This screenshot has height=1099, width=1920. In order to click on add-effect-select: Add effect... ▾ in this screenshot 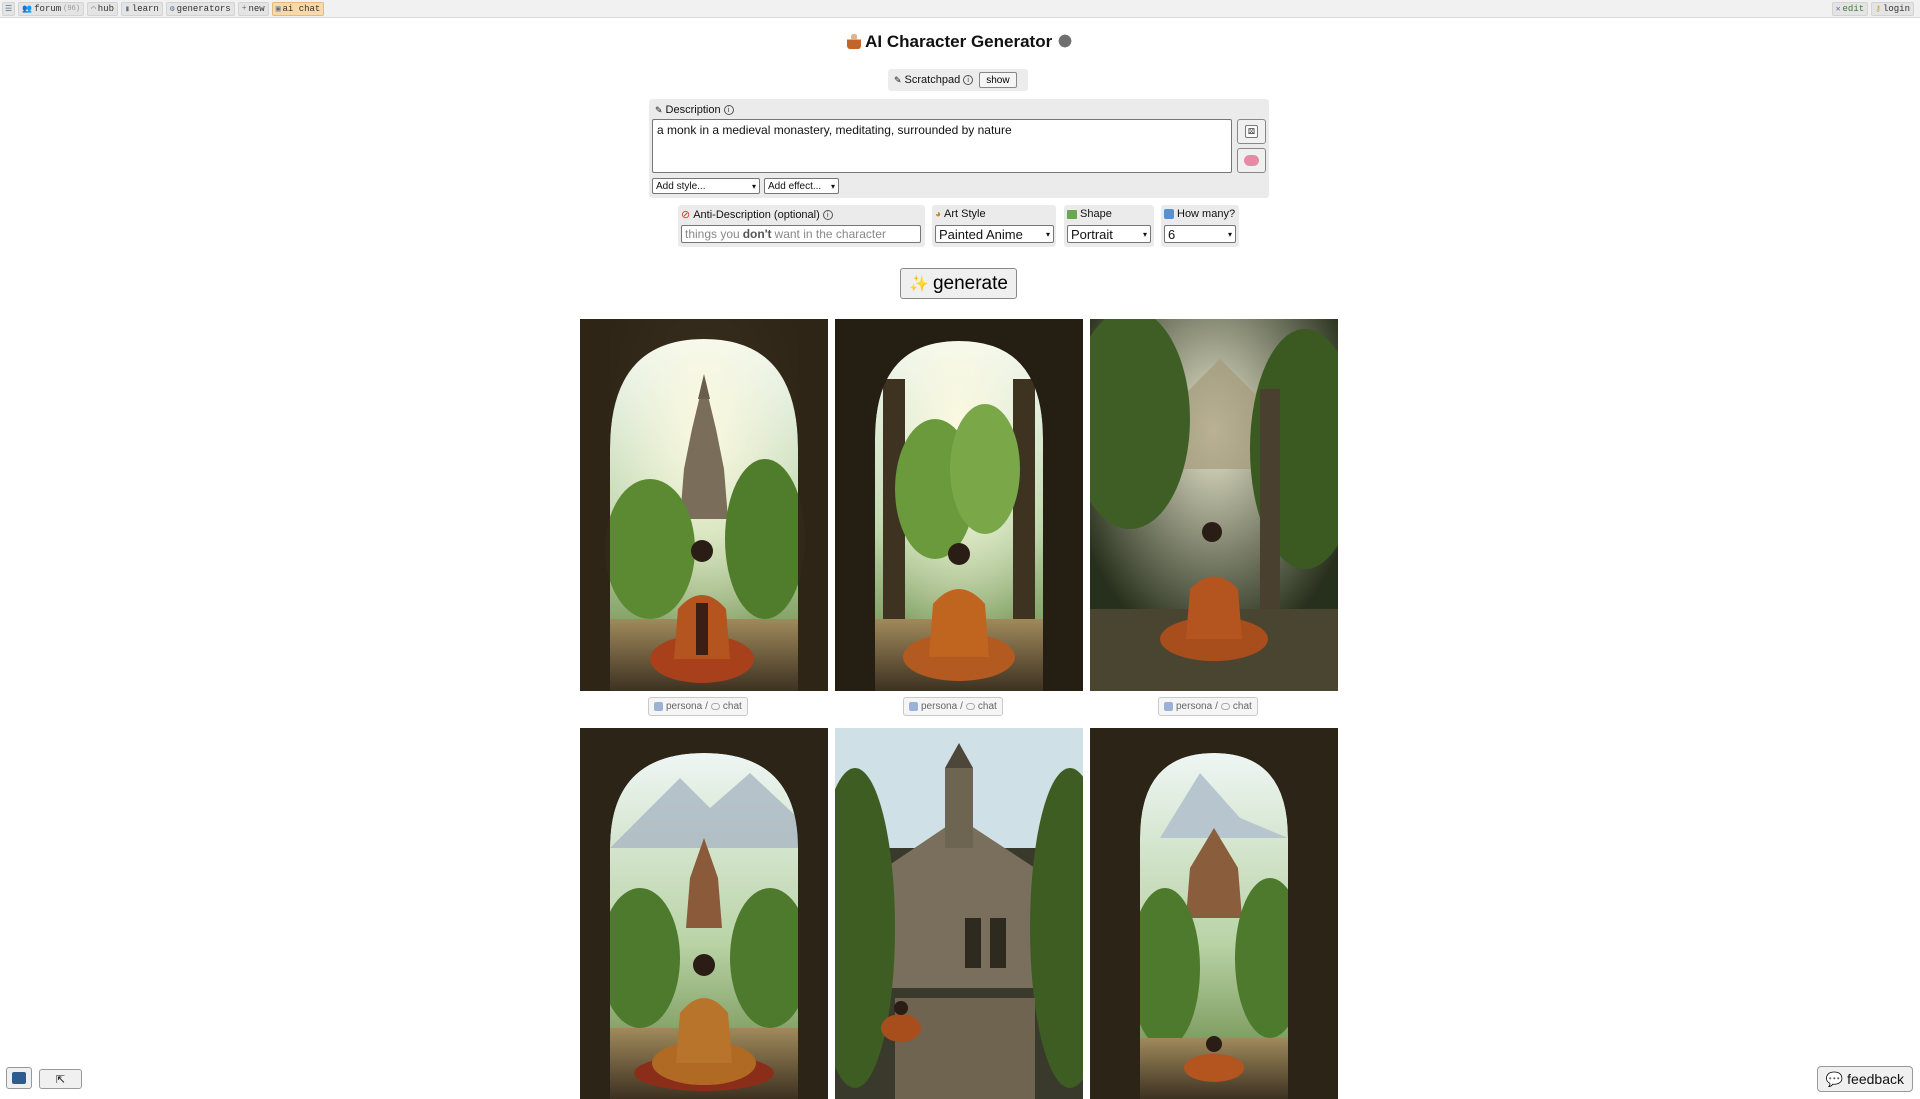, I will do `click(801, 186)`.